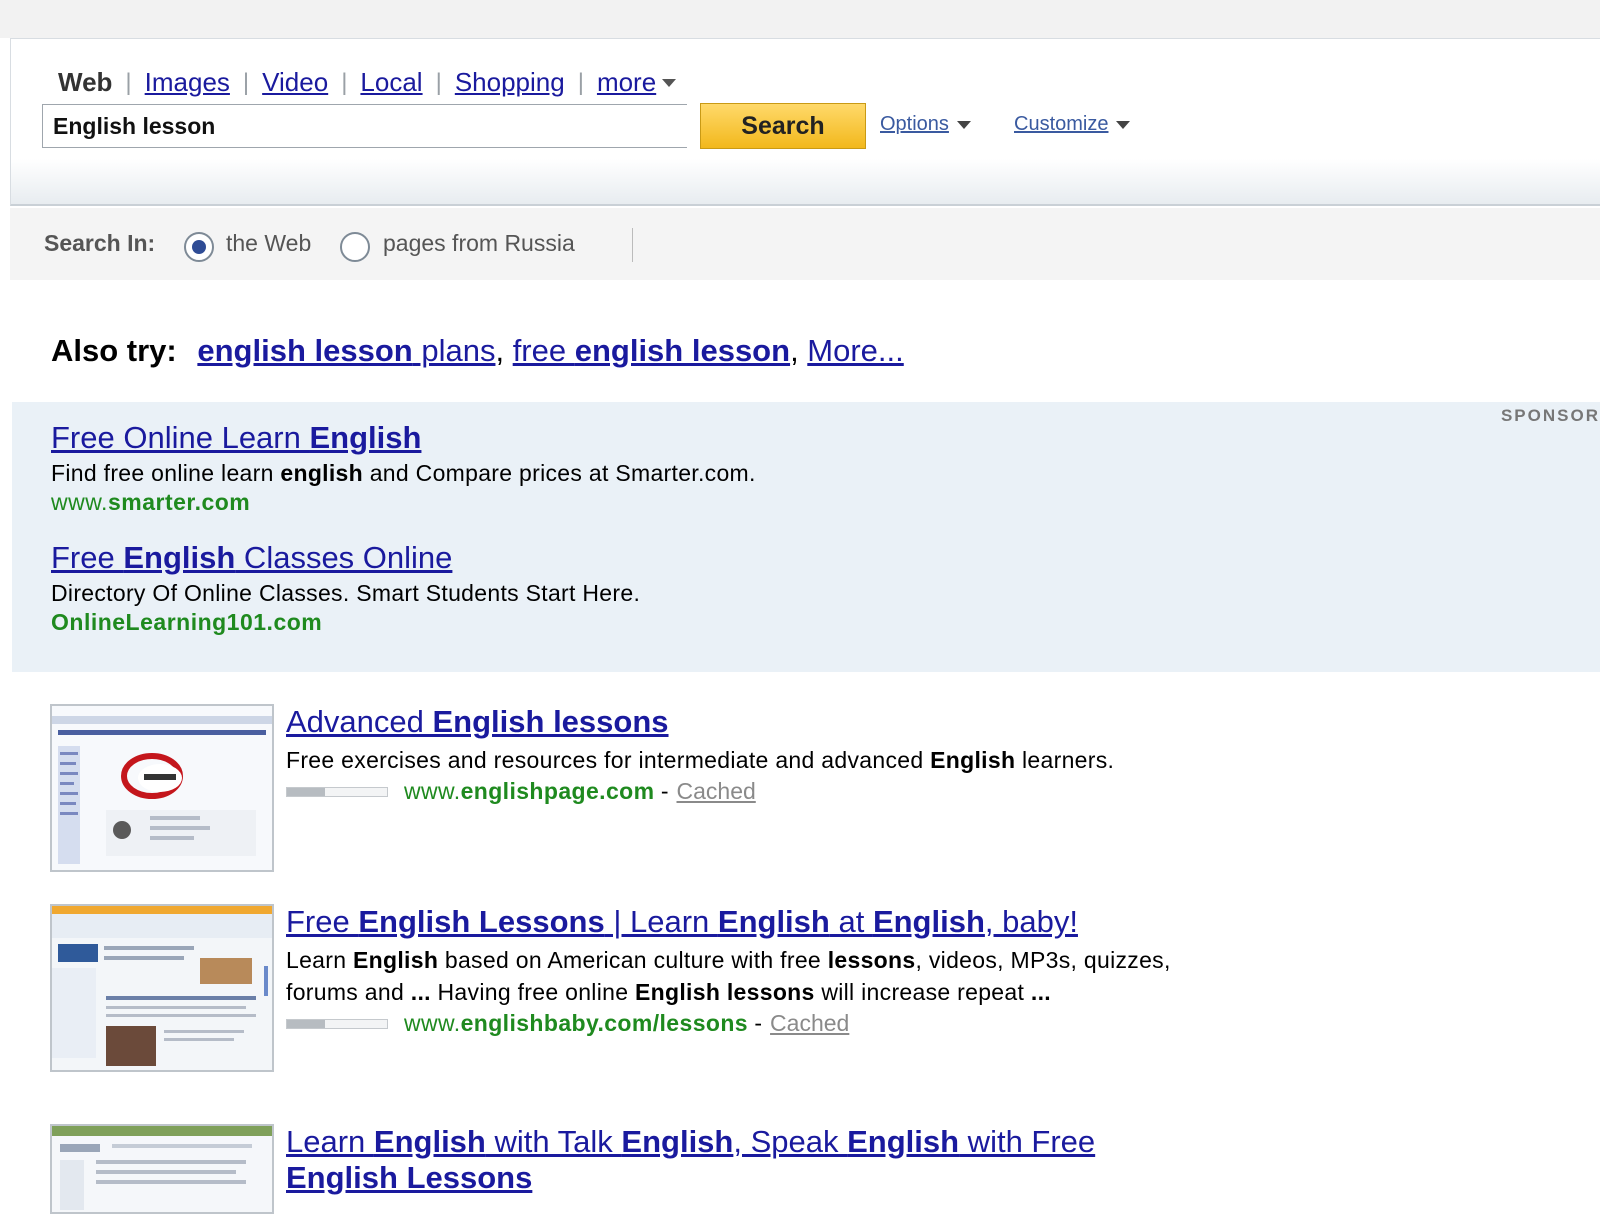 The image size is (1600, 1214). Describe the element at coordinates (403, 502) in the screenshot. I see `ad-url: www.smarter.com` at that location.